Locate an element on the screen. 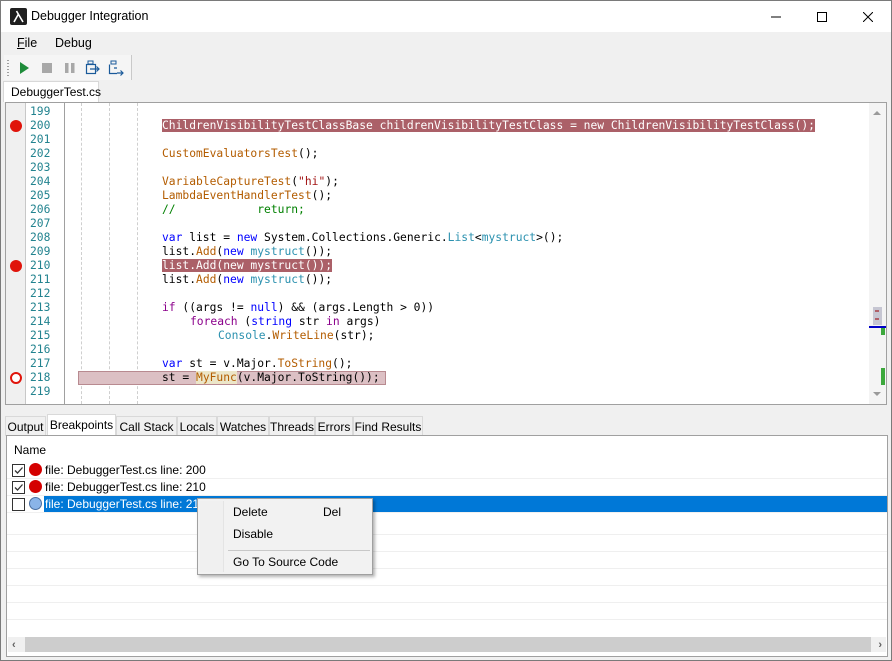 The image size is (892, 661). menu-item-delete: Delete Del is located at coordinates (285, 512).